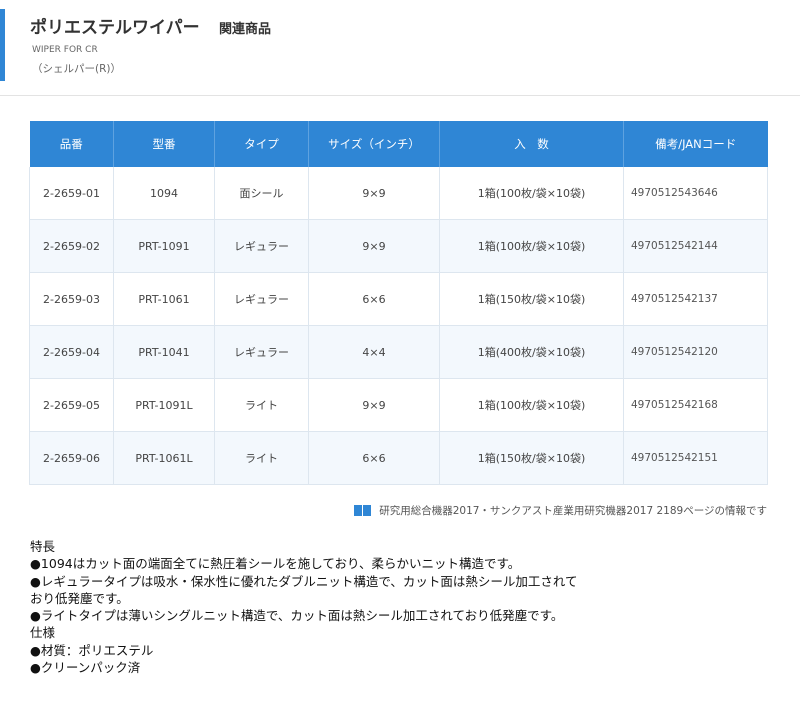 The image size is (800, 709). Describe the element at coordinates (71, 193) in the screenshot. I see `cell-code: 2-2659-01` at that location.